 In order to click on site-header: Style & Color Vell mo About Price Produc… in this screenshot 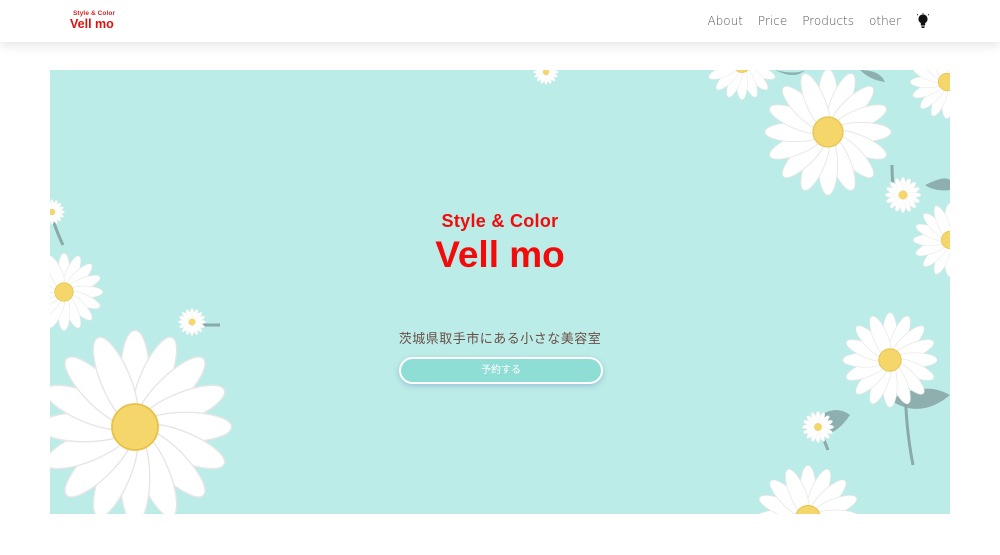, I will do `click(500, 21)`.